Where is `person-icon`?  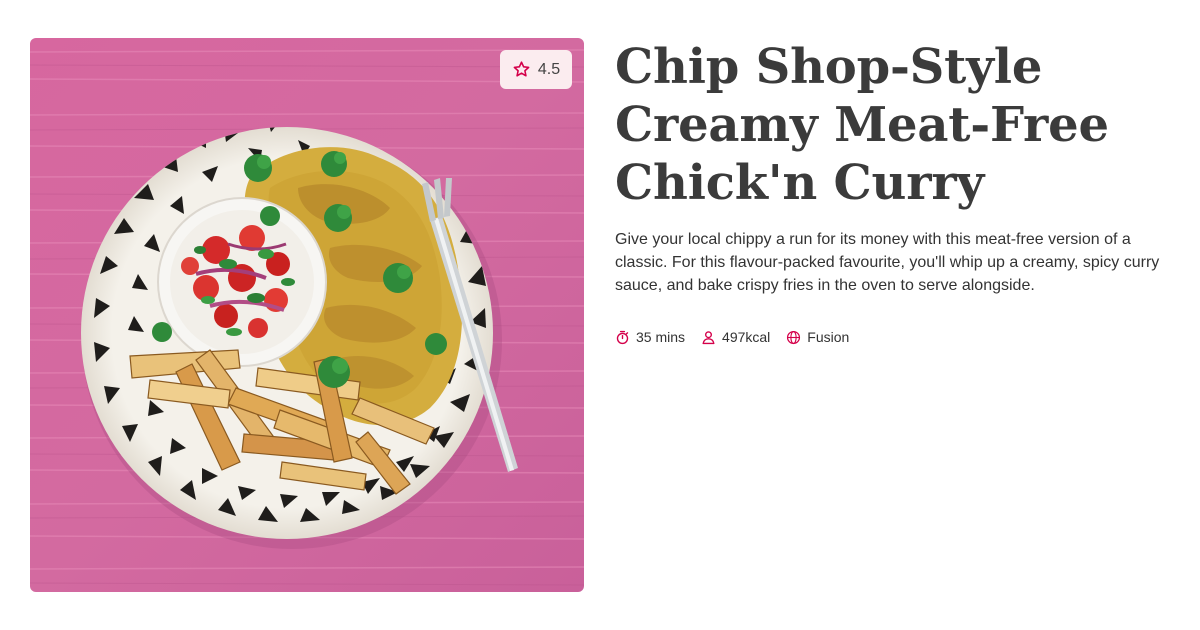
person-icon is located at coordinates (708, 337).